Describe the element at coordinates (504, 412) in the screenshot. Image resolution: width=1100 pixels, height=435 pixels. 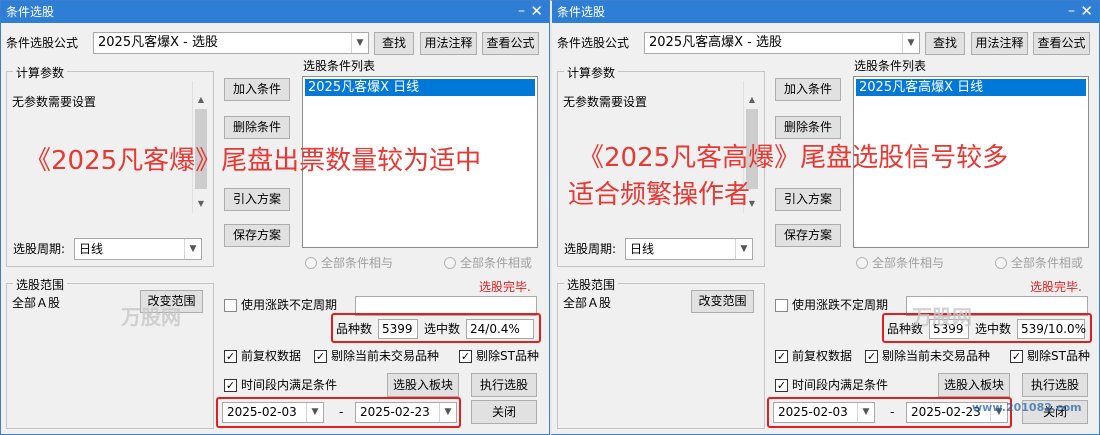
I see `close-button: 关闭` at that location.